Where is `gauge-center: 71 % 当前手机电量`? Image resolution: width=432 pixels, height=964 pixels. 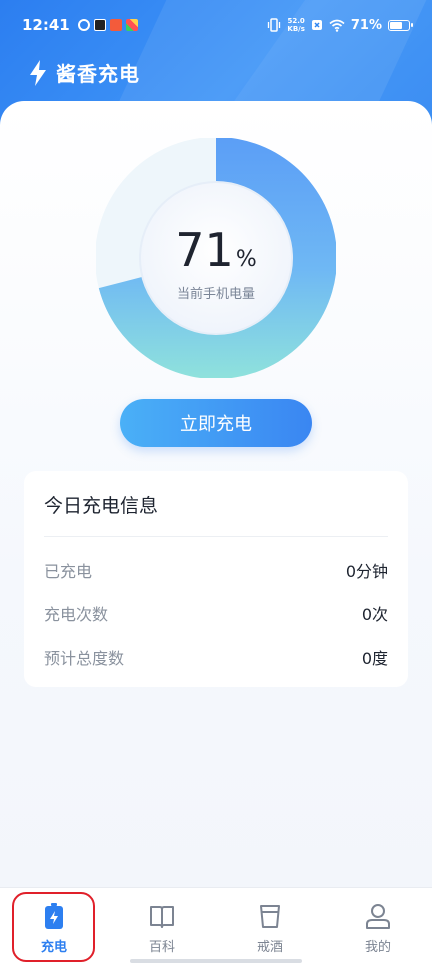 gauge-center: 71 % 当前手机电量 is located at coordinates (216, 258).